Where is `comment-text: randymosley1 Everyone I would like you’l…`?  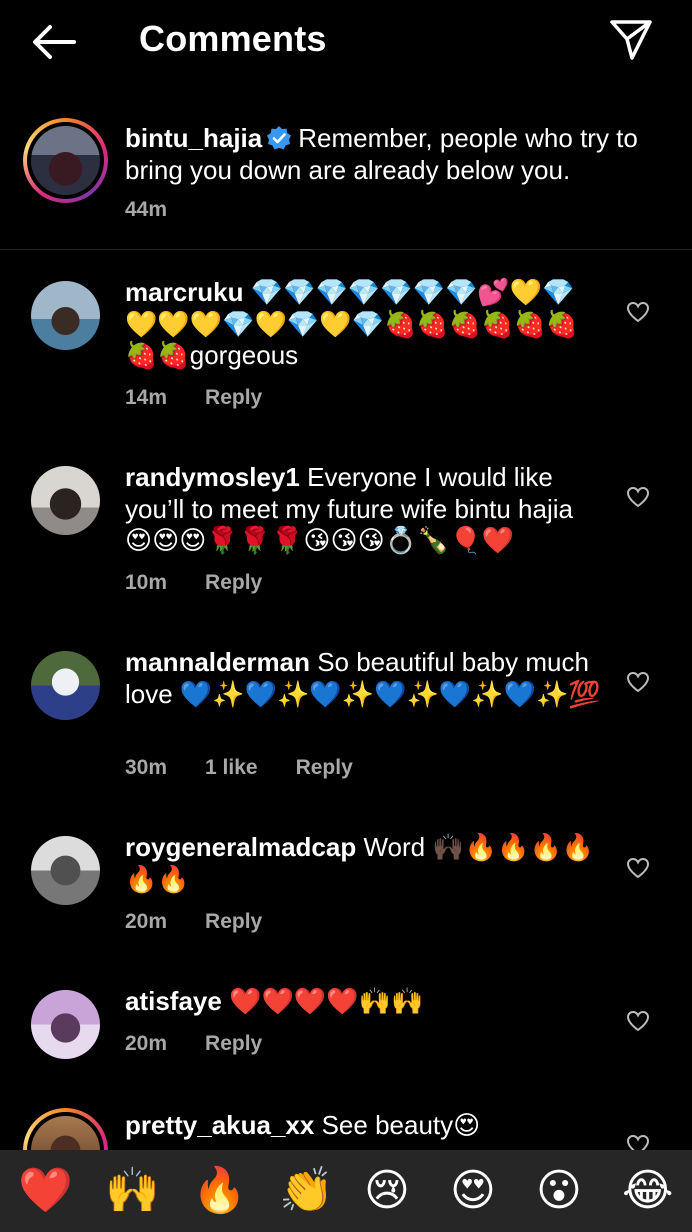 comment-text: randymosley1 Everyone I would like you’l… is located at coordinates (365, 509).